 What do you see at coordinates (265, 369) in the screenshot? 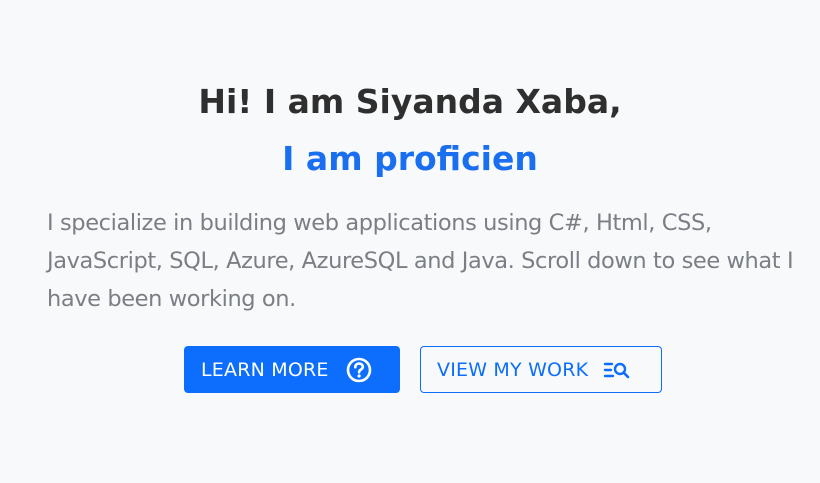
I see `learn-more-label: LEARN MORE` at bounding box center [265, 369].